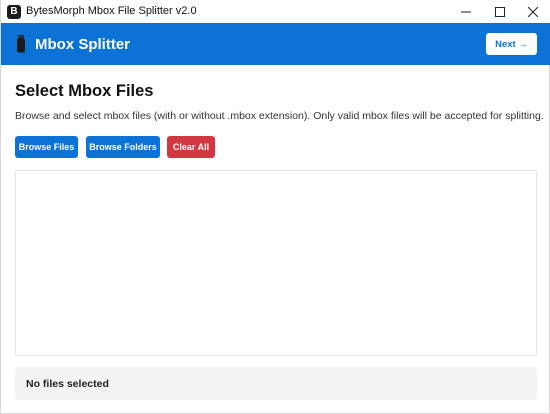 The image size is (550, 414). Describe the element at coordinates (14, 12) in the screenshot. I see `app-logo-icon: B` at that location.